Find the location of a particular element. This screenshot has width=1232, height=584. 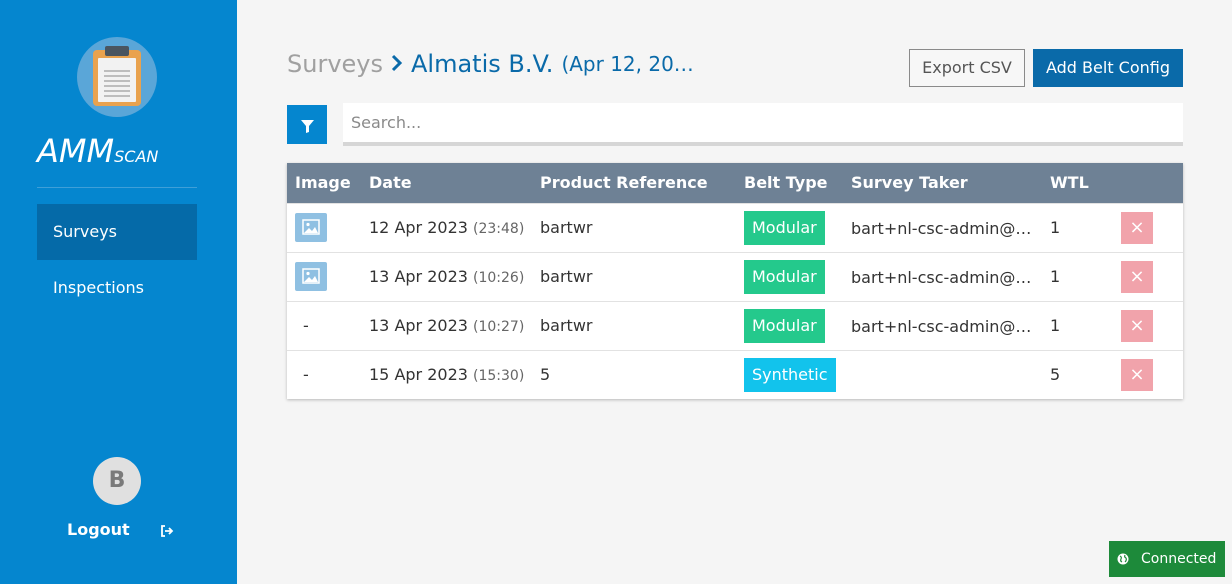

survey-taker-cell is located at coordinates (942, 374).